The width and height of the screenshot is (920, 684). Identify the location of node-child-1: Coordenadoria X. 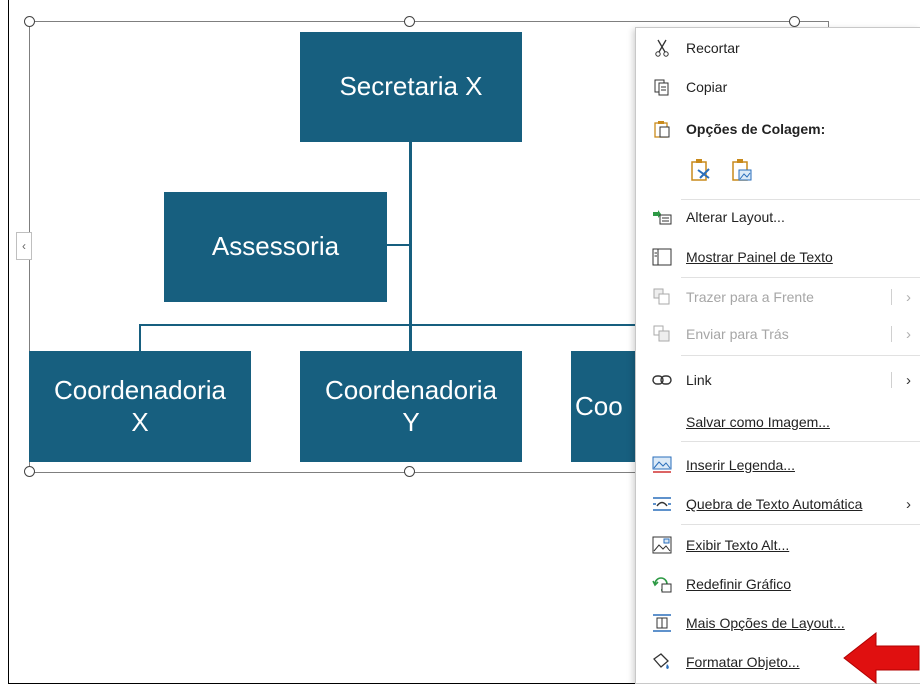
(140, 406).